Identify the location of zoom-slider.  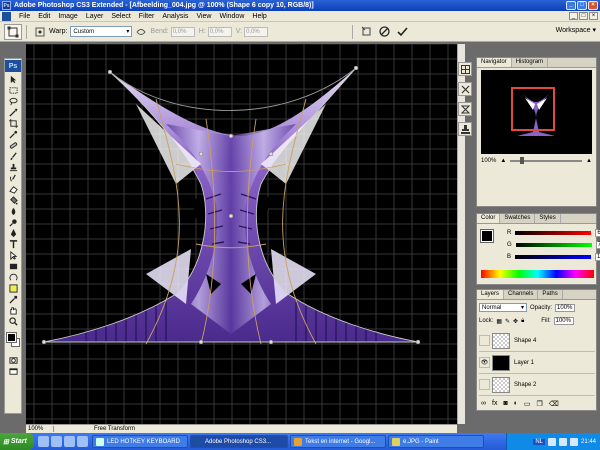
(546, 160).